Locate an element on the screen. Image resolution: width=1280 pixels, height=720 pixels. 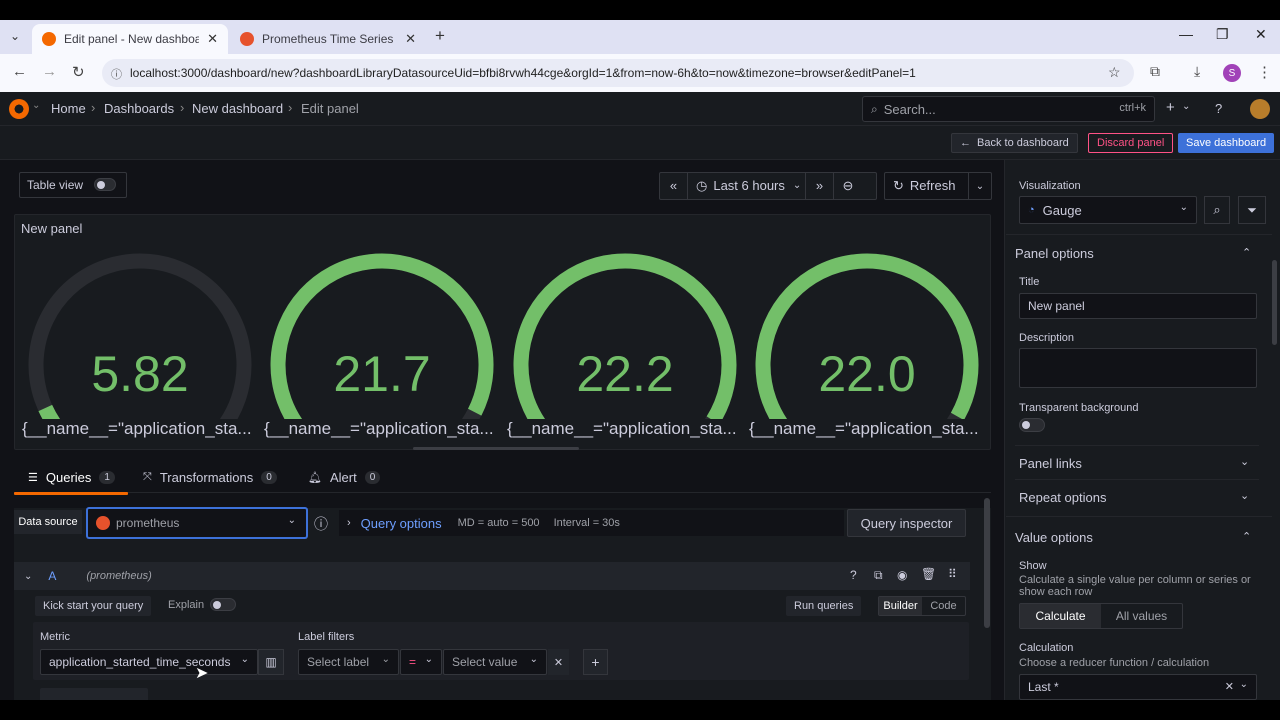
all-values-option: All values is located at coordinates (1141, 616).